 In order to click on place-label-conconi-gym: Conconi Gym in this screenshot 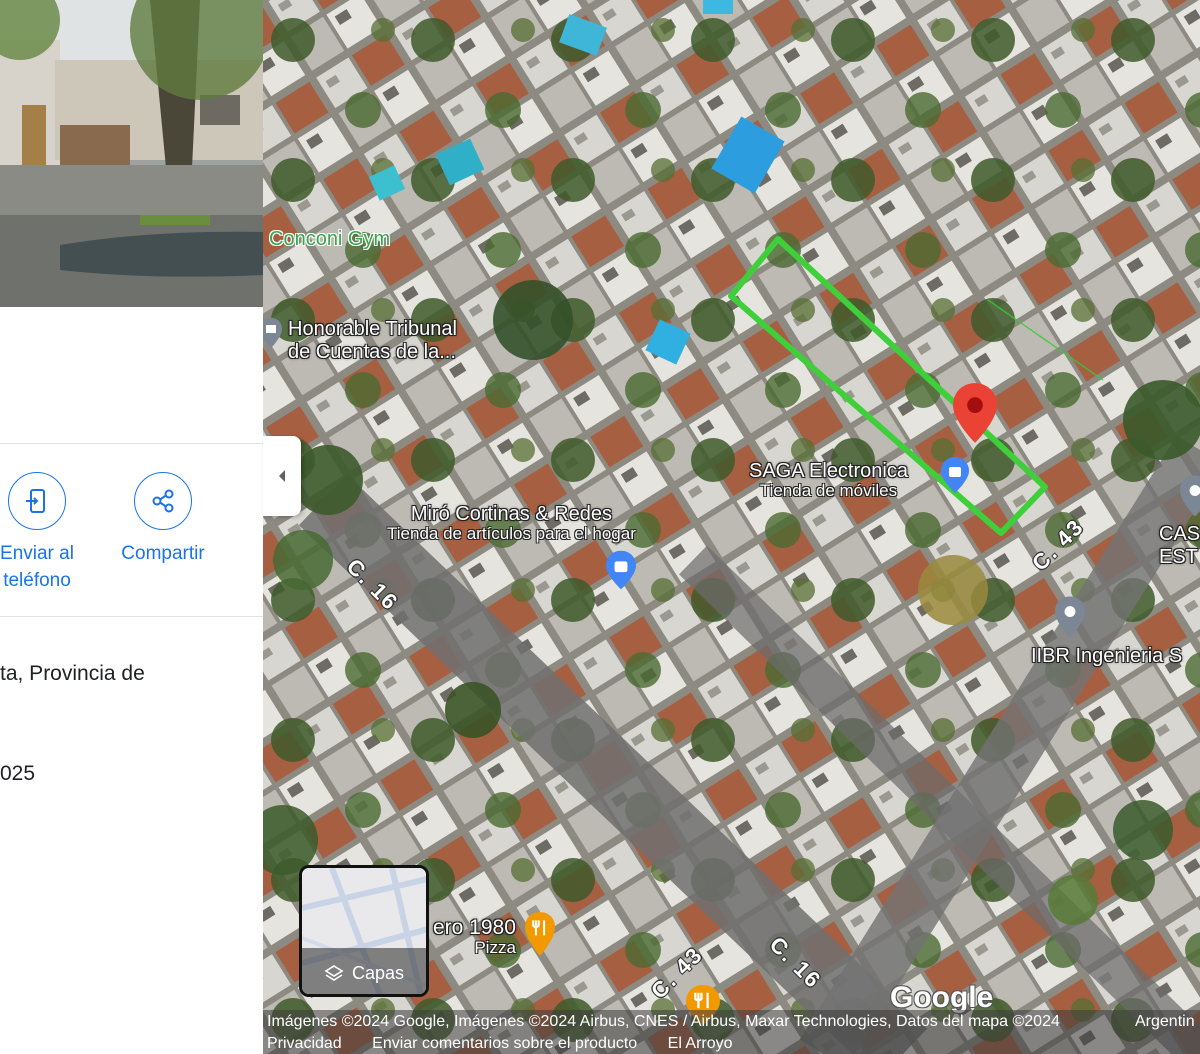, I will do `click(329, 239)`.